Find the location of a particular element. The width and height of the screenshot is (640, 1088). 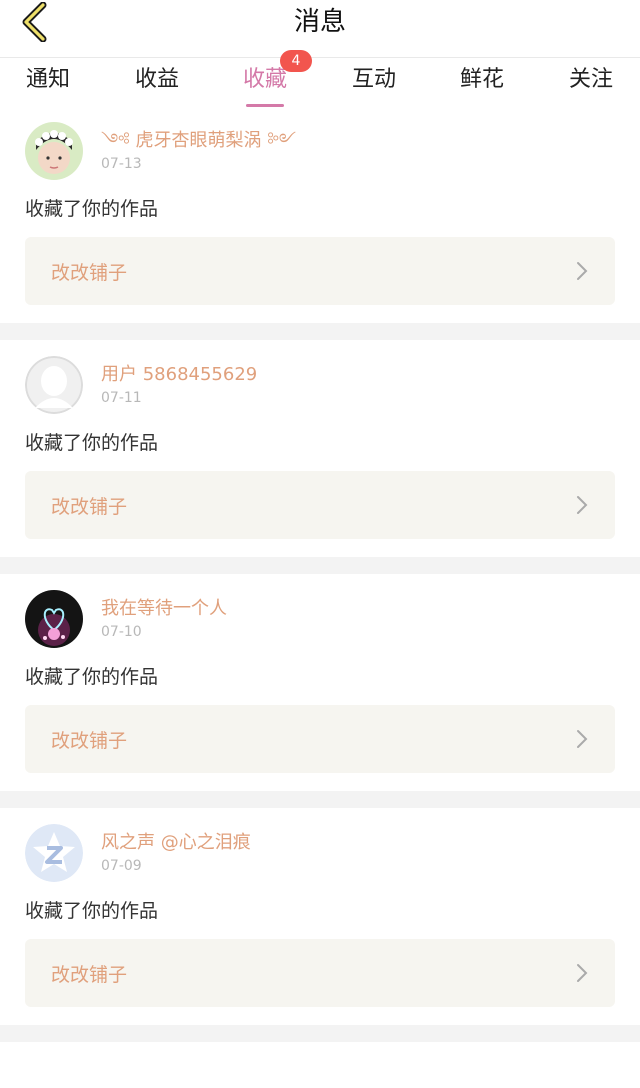

default-user-avatar-icon is located at coordinates (54, 385).